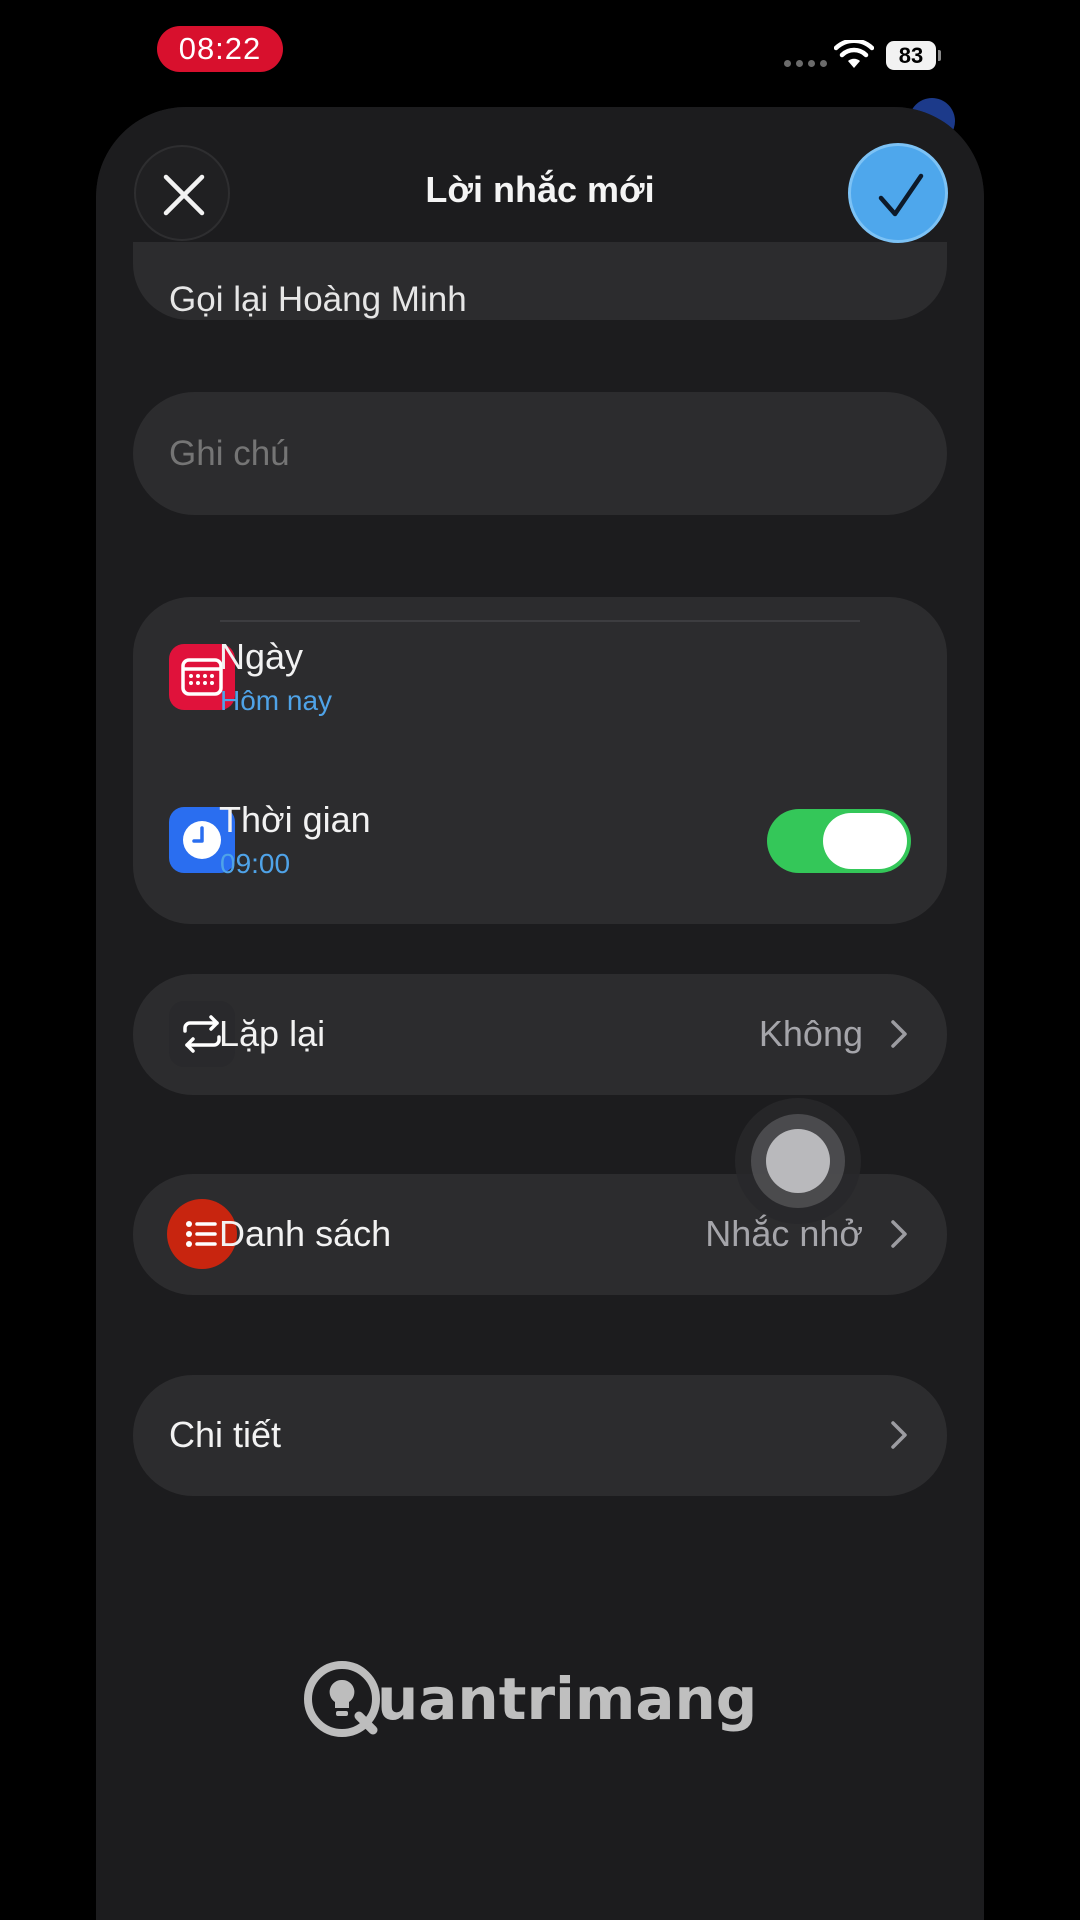  Describe the element at coordinates (540, 50) in the screenshot. I see `status-bar: 08:22 83` at that location.